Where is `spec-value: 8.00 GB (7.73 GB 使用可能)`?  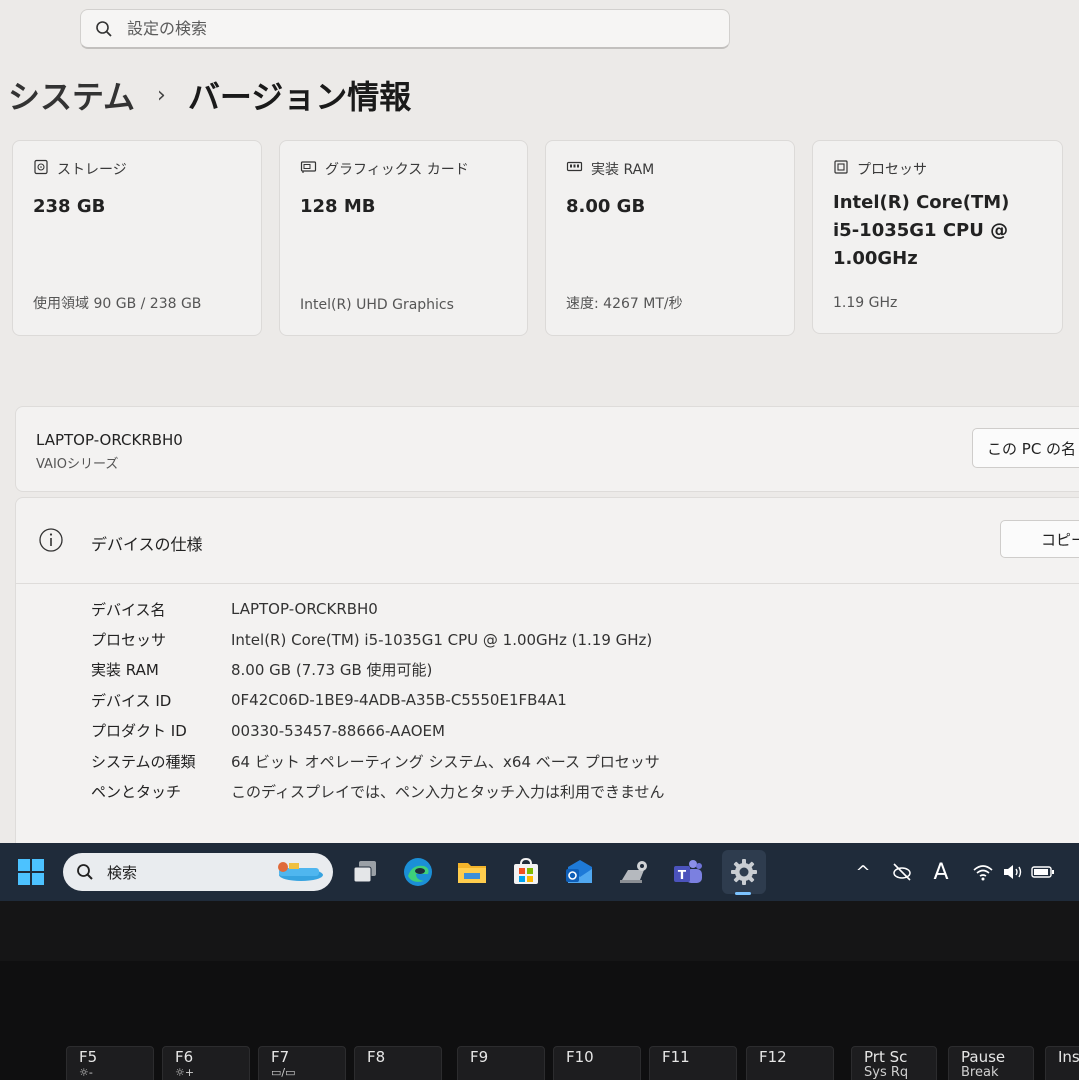
spec-value: 8.00 GB (7.73 GB 使用可能) is located at coordinates (332, 670).